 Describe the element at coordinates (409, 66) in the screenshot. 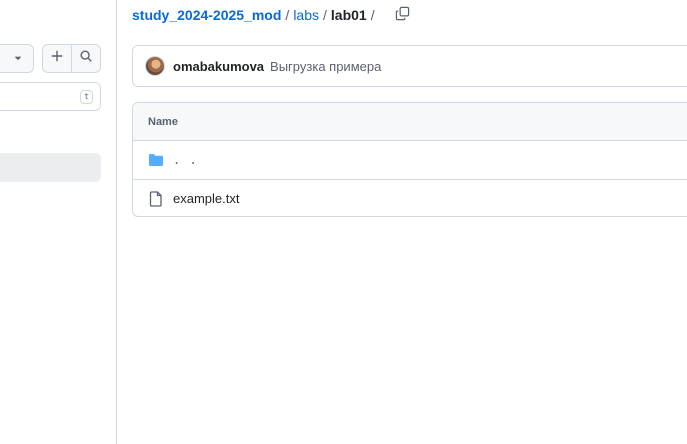

I see `latest-commit-bar: omabakumova Выгрузка примера` at that location.